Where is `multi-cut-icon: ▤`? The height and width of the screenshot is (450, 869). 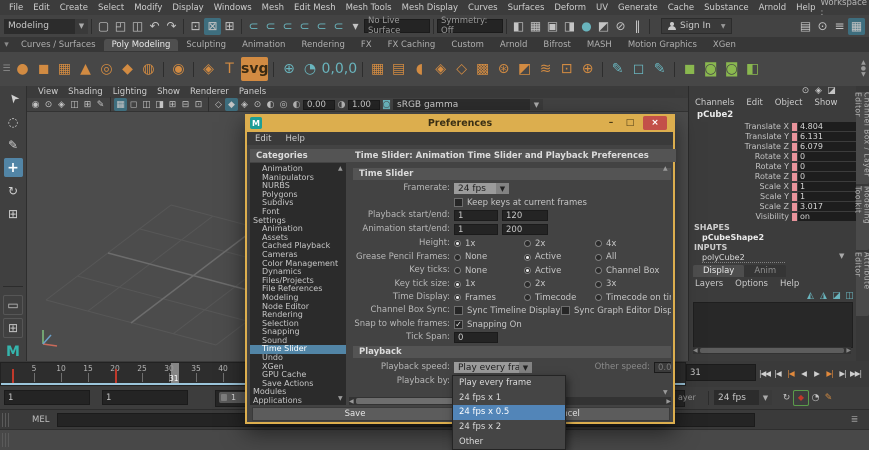
multi-cut-icon: ▤ is located at coordinates (398, 69).